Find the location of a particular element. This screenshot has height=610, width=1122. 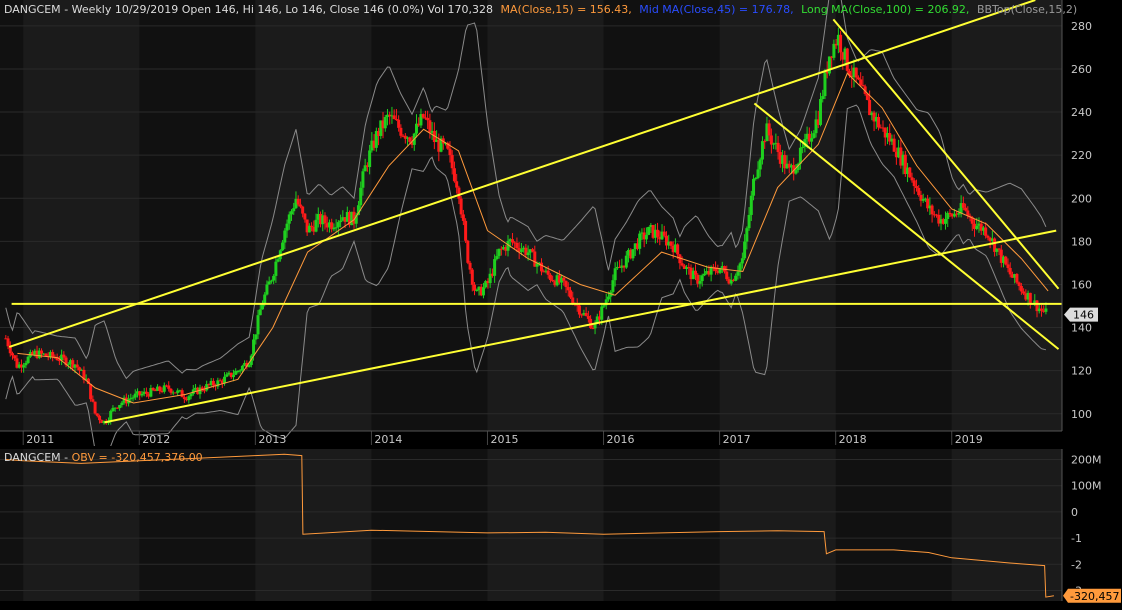

obv-tick-label: 100M is located at coordinates (1086, 486).